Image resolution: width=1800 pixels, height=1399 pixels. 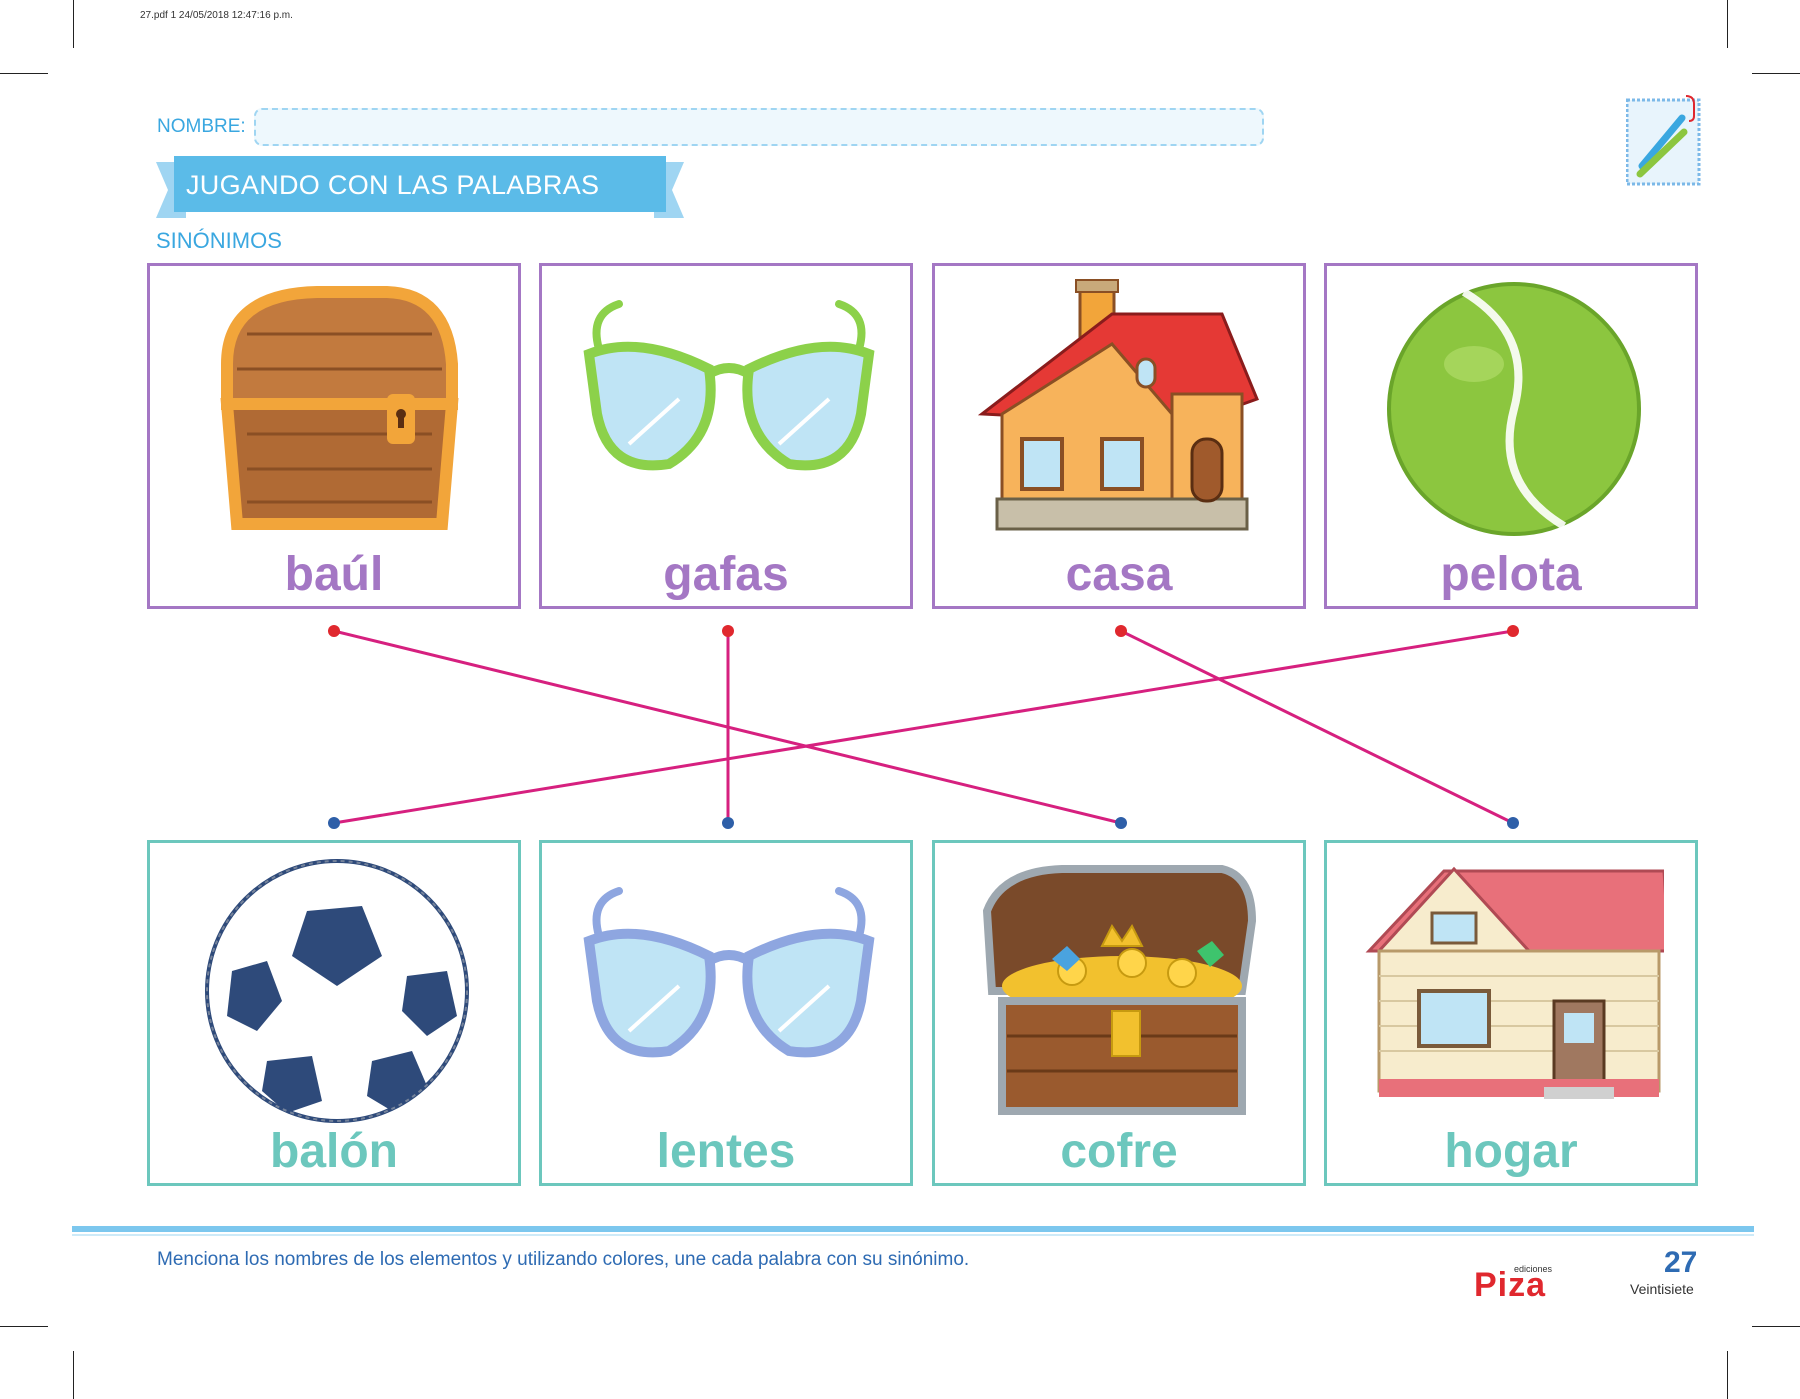 I want to click on open-treasure-chest-icon, so click(x=1119, y=990).